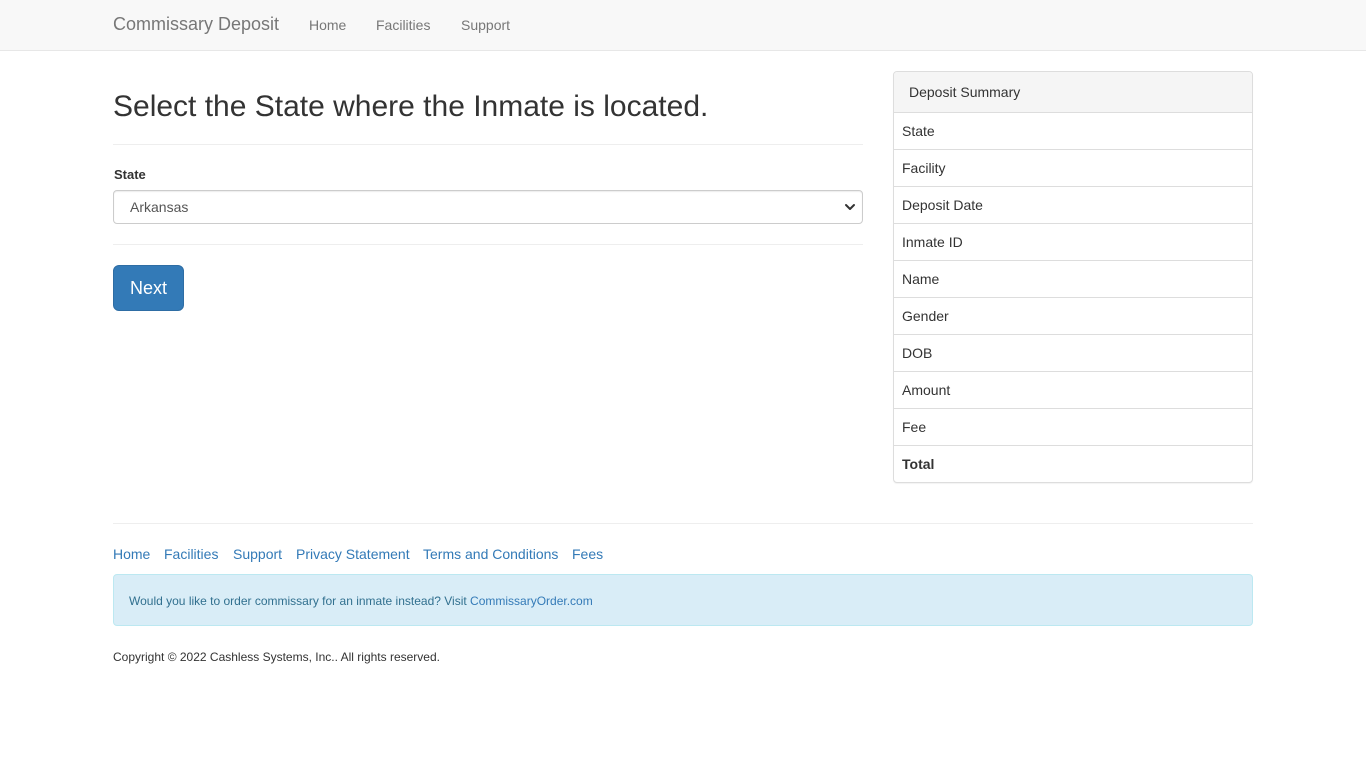  I want to click on summary-row-state: State, so click(1073, 131).